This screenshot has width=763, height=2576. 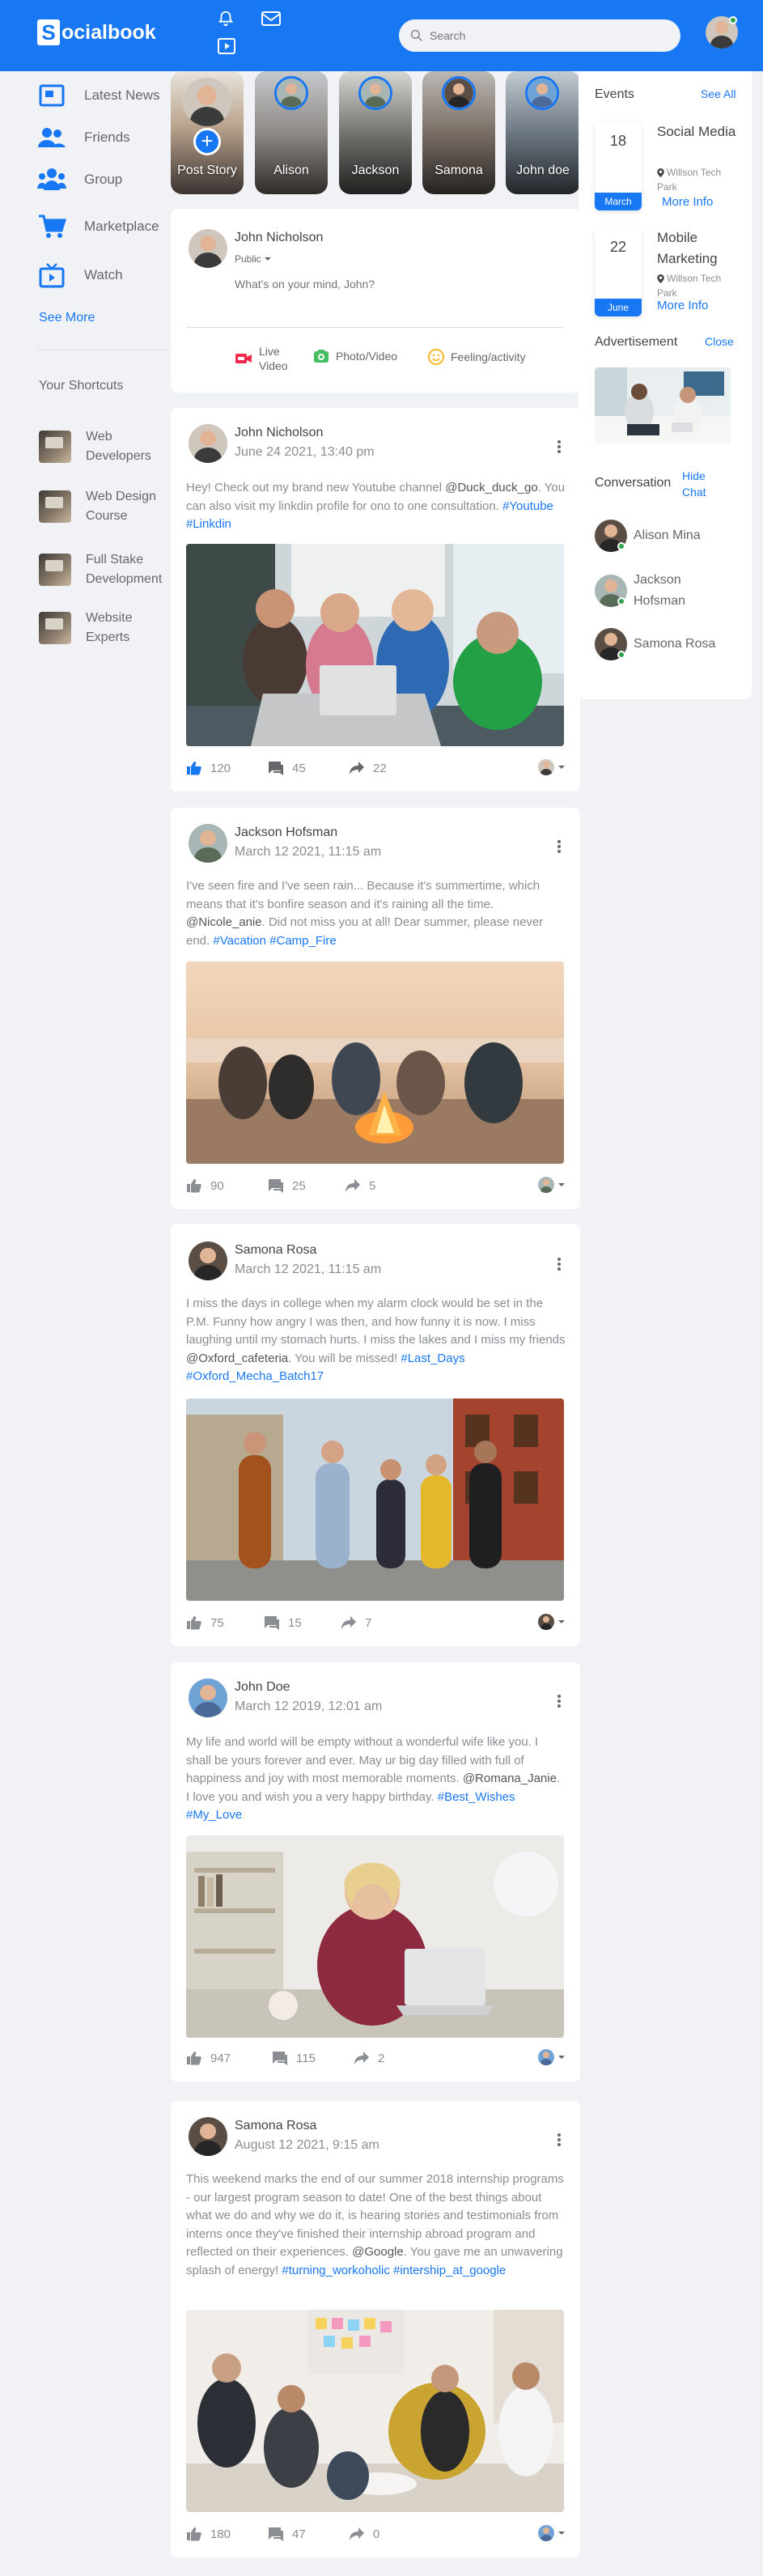 What do you see at coordinates (226, 21) in the screenshot?
I see `notifications-bell-icon` at bounding box center [226, 21].